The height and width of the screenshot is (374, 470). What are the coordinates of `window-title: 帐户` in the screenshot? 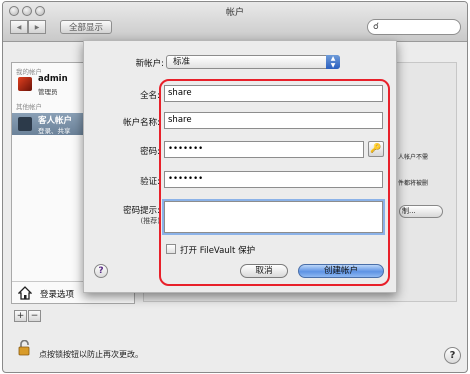 It's located at (234, 13).